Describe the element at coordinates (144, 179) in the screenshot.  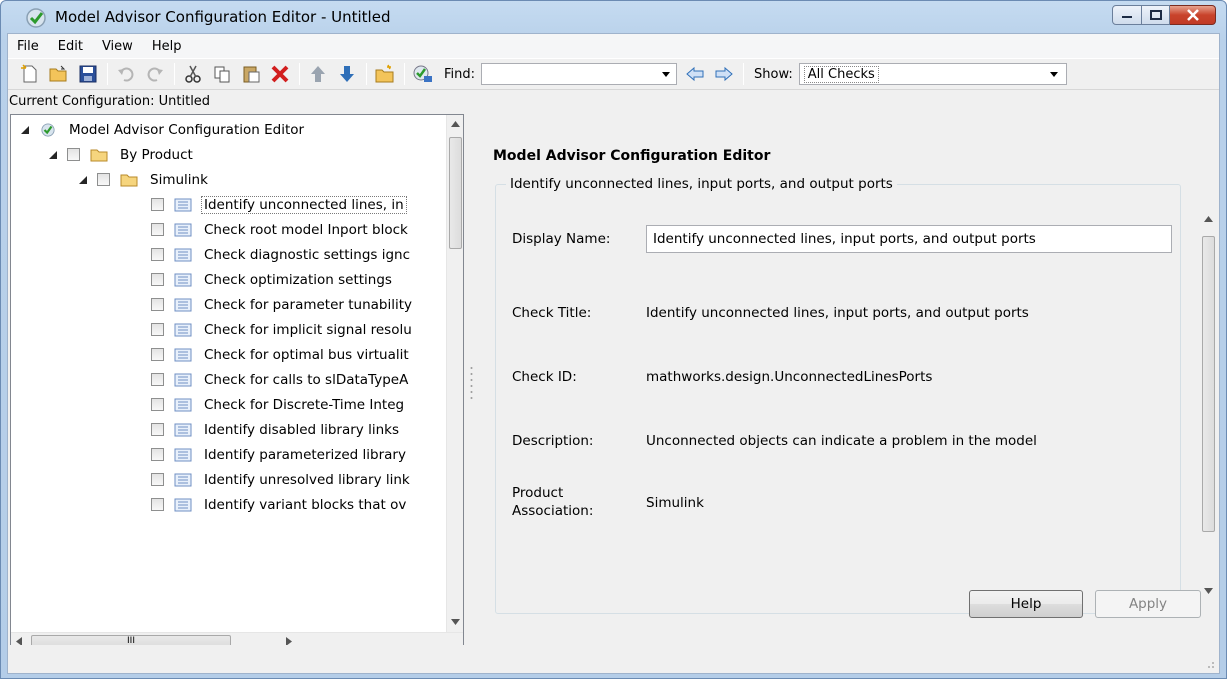
I see `tree-node-simulink: Simulink` at that location.